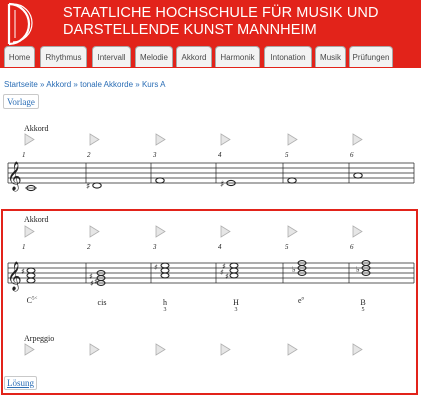 The image size is (421, 400). Describe the element at coordinates (36, 128) in the screenshot. I see `example-section-label: Akkord` at that location.